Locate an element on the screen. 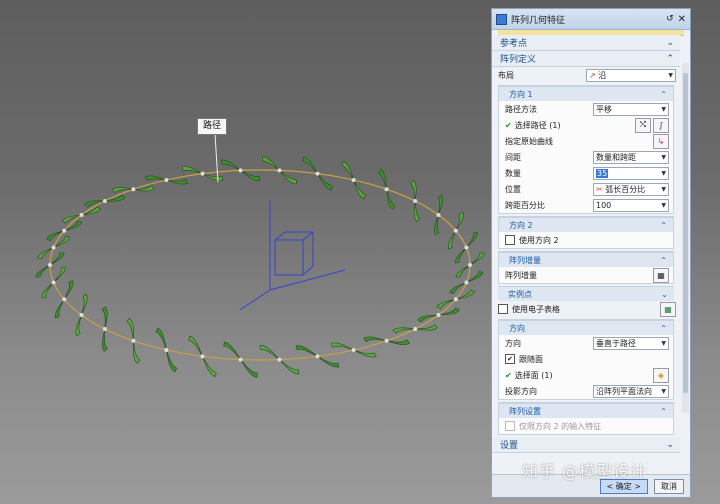  projection-row: 投影方向 沿阵列平面法向 ▼ is located at coordinates (586, 391).